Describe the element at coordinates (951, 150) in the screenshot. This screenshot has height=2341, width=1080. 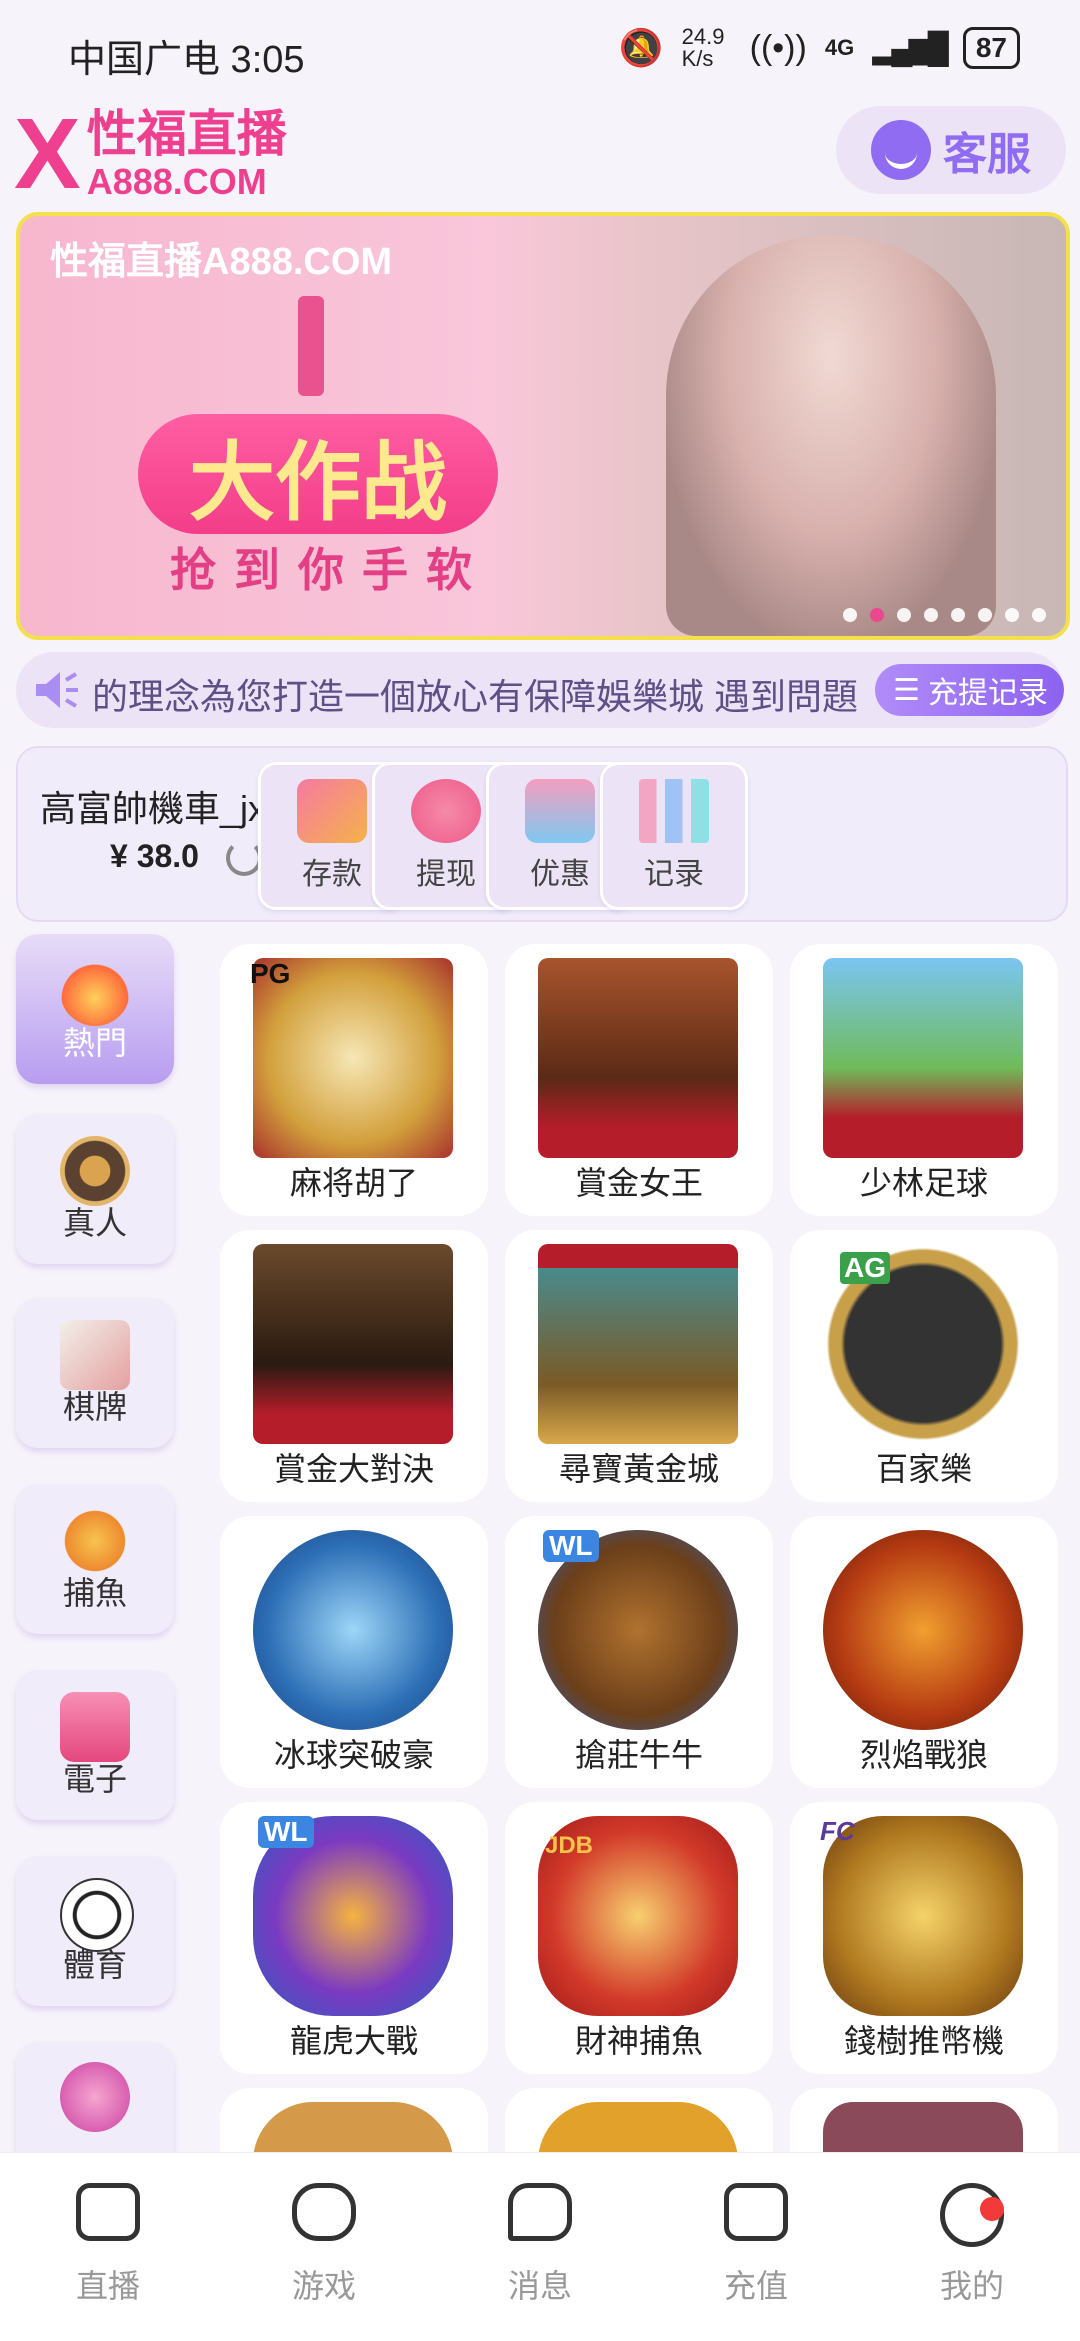
I see `customer-service-button: 客服` at that location.